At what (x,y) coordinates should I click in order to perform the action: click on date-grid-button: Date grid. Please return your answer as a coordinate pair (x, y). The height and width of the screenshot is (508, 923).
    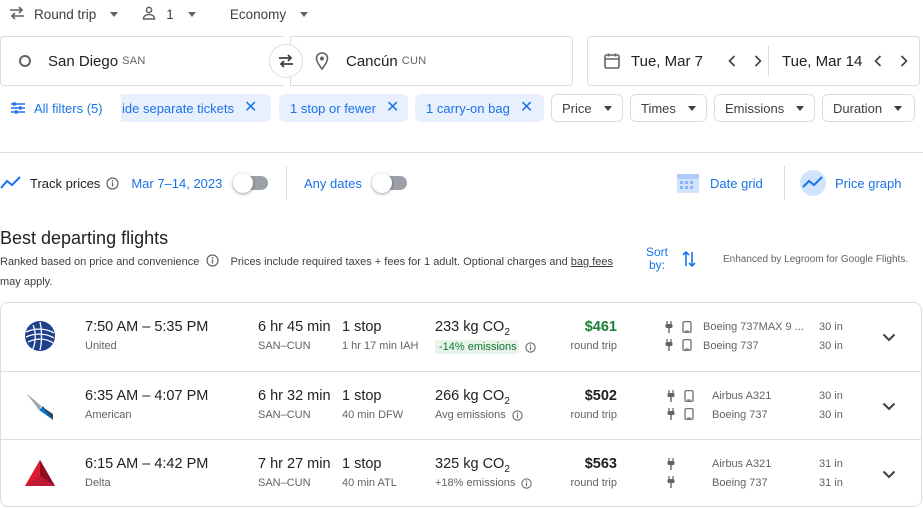
    Looking at the image, I should click on (719, 183).